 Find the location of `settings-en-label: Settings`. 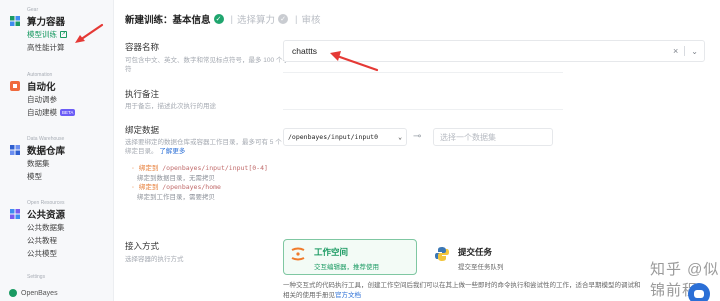

settings-en-label: Settings is located at coordinates (36, 277).